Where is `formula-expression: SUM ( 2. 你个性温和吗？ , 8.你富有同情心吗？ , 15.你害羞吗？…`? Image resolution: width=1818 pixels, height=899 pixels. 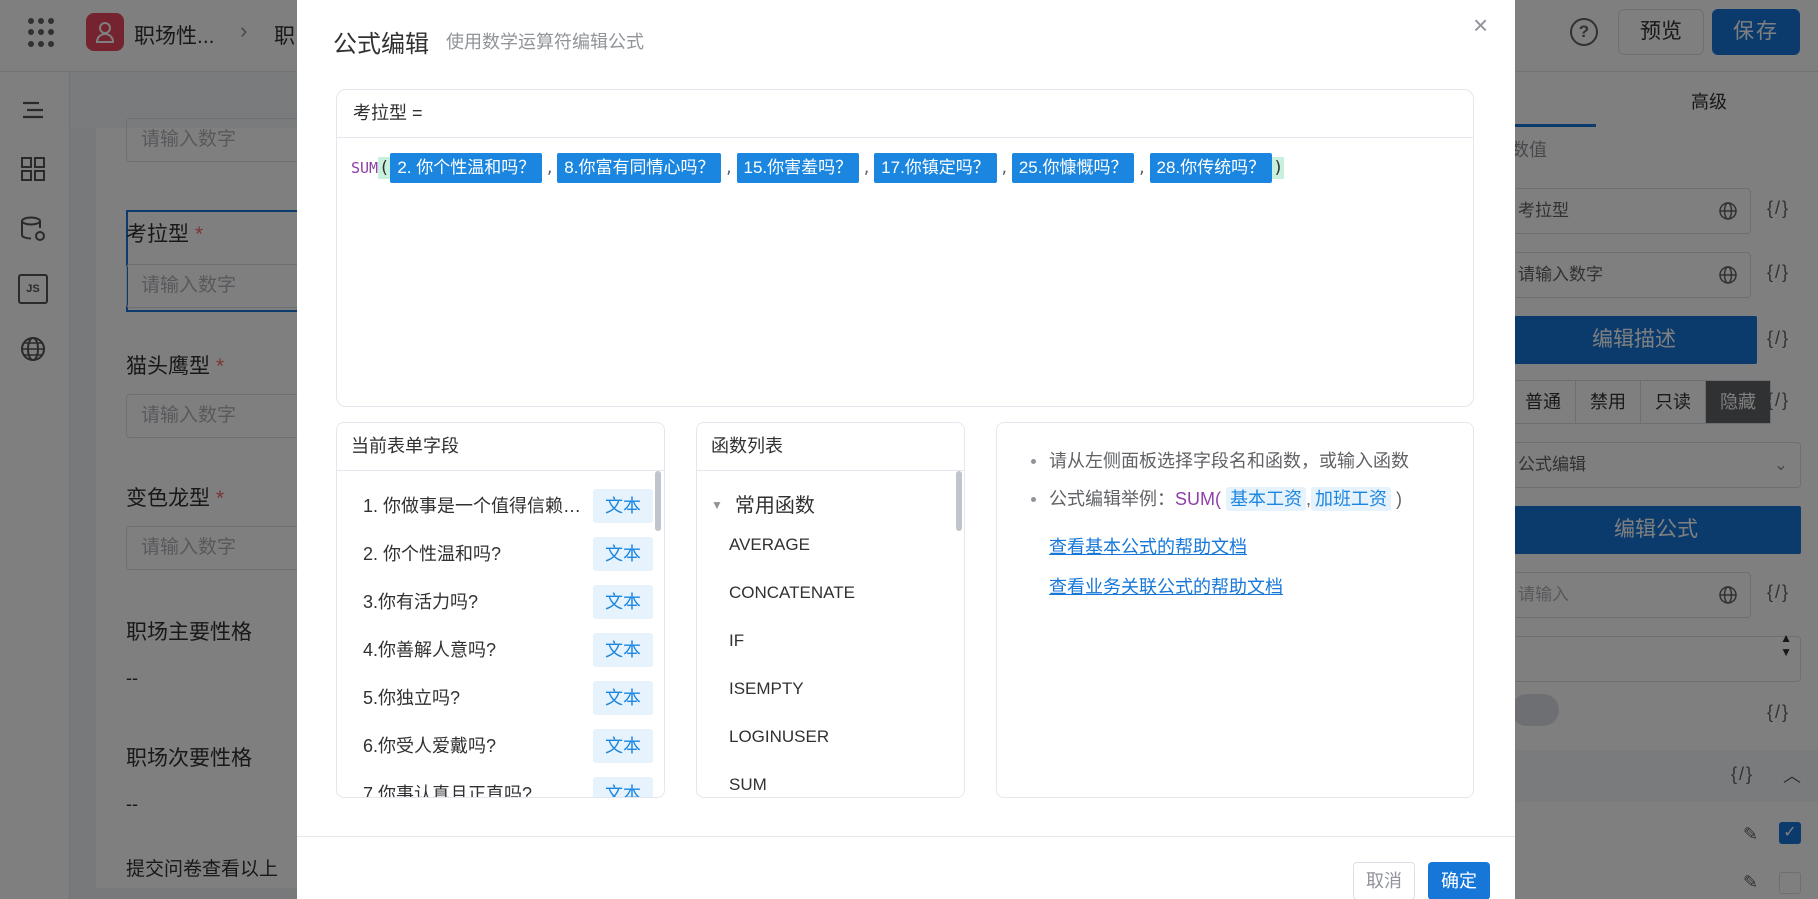 formula-expression: SUM ( 2. 你个性温和吗？ , 8.你富有同情心吗？ , 15.你害羞吗？… is located at coordinates (818, 168).